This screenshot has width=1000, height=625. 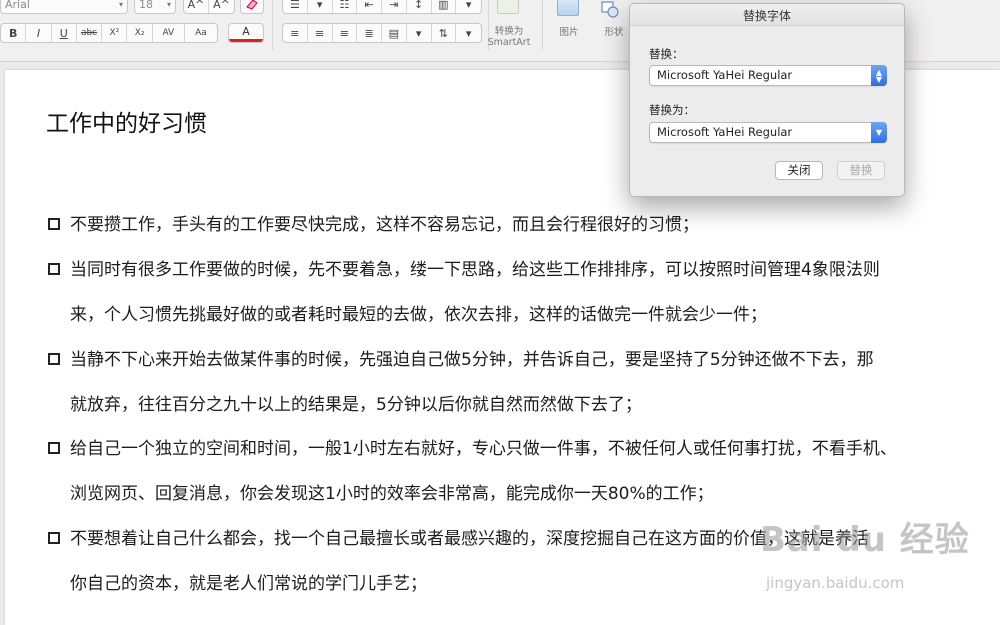 What do you see at coordinates (725, 75) in the screenshot?
I see `replace-font-value: Microsoft YaHei Regular` at bounding box center [725, 75].